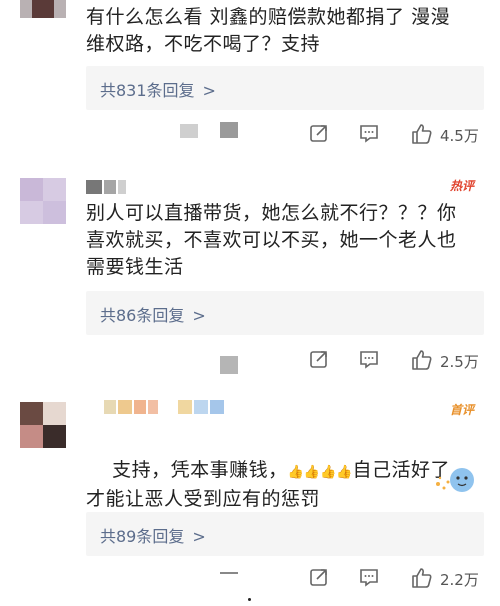 The height and width of the screenshot is (606, 500). Describe the element at coordinates (250, 579) in the screenshot. I see `action-bar: 2.2万` at that location.